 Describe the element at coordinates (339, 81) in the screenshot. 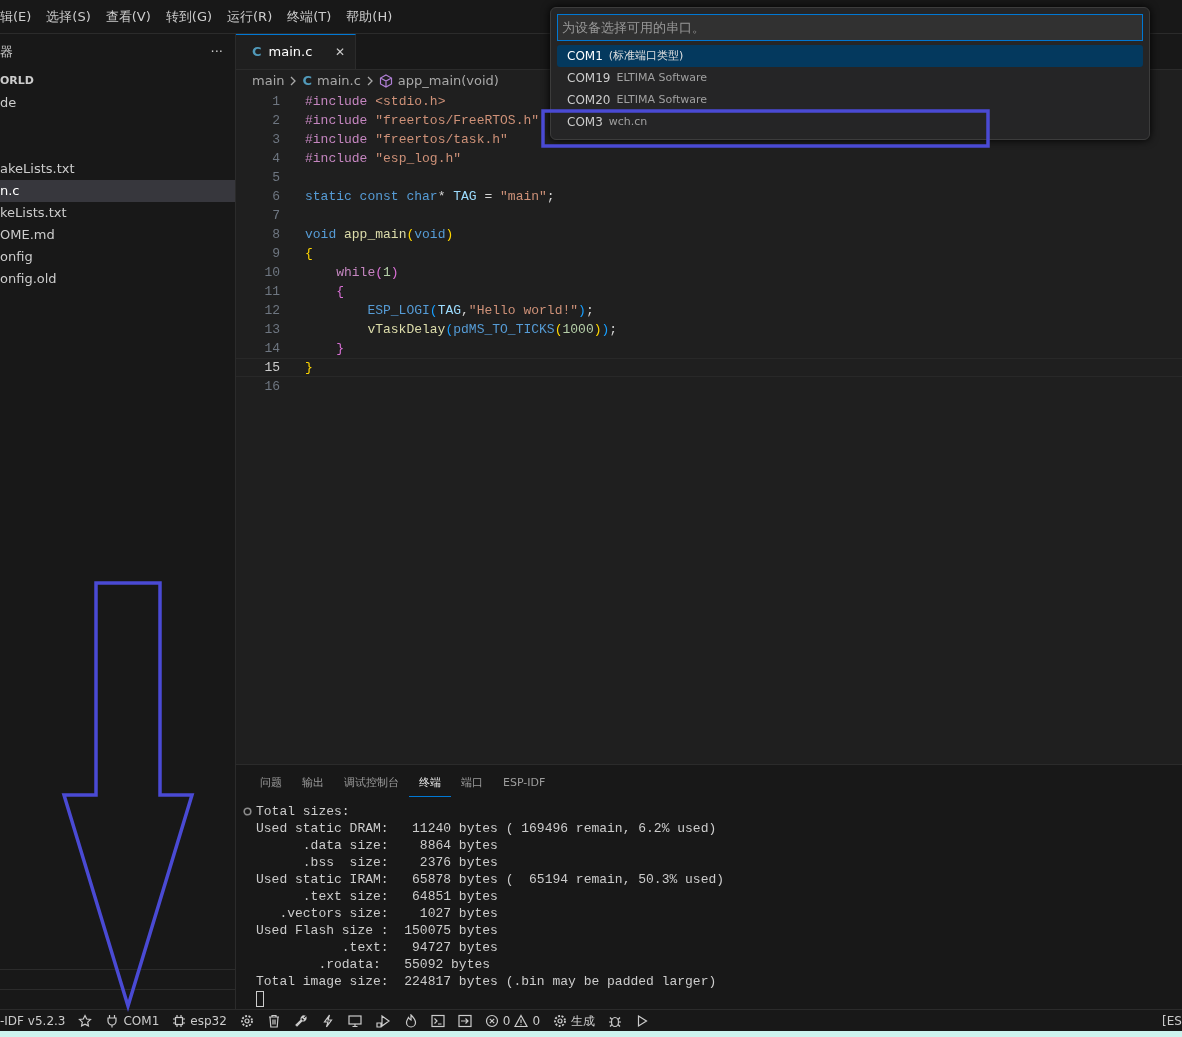

I see `breadcrumb-item: main.c` at that location.